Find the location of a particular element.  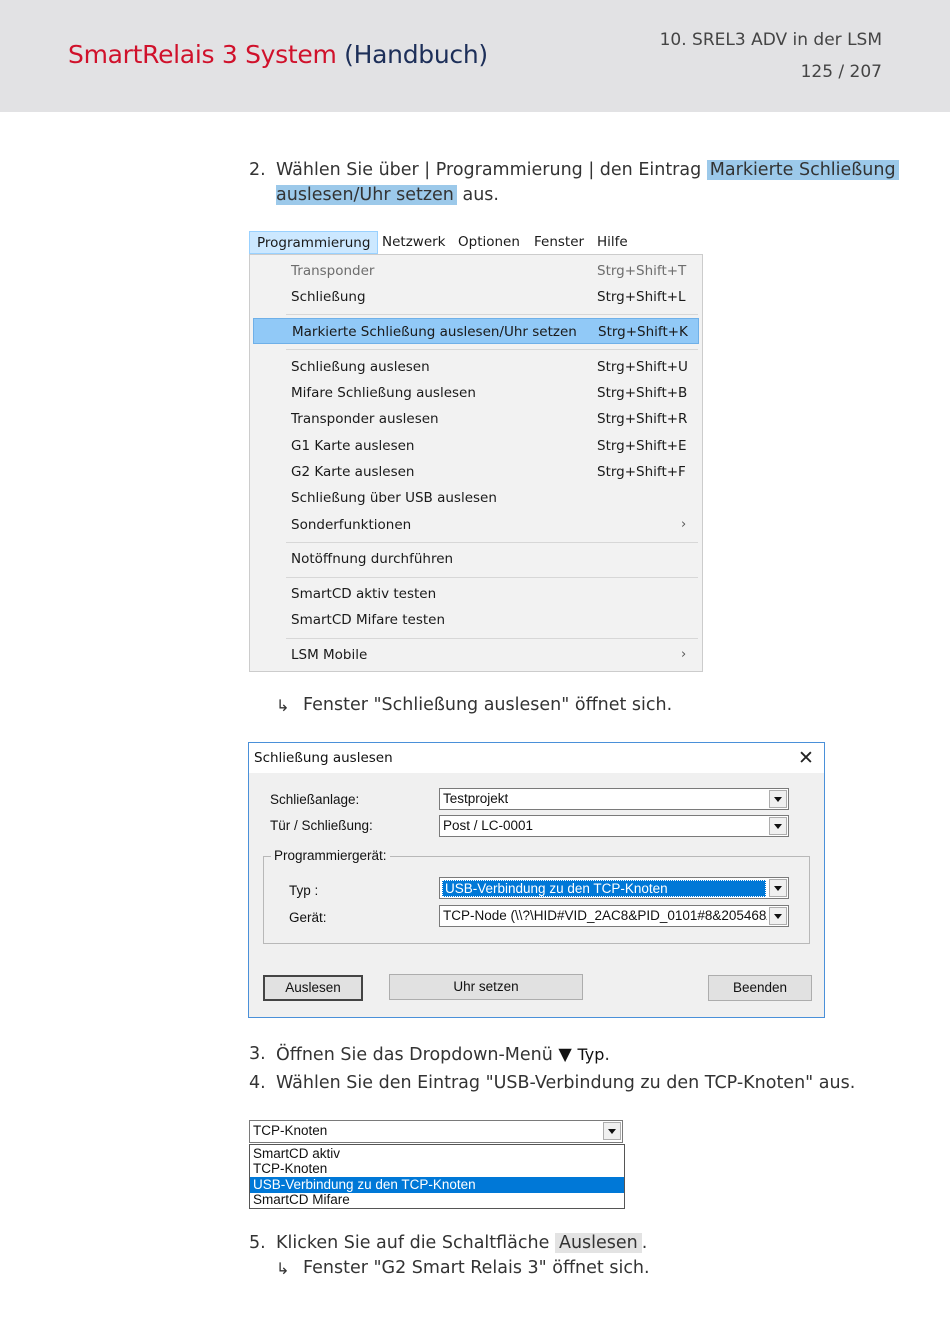

menu-entry-highlight-1: Markierte Schließung is located at coordinates (802, 170).